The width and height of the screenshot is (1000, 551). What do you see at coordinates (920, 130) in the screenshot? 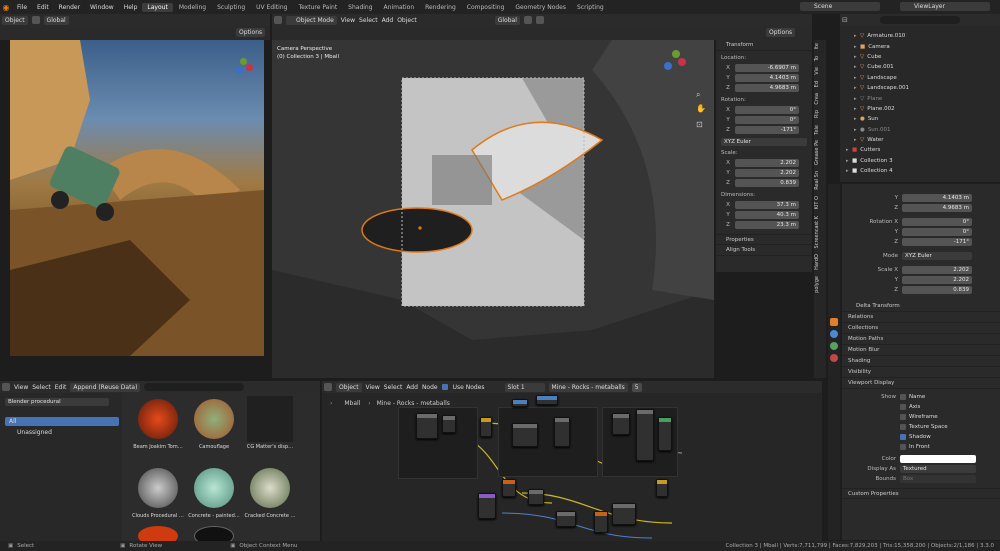
I see `outliner-row: ▸ ● Sun.001` at bounding box center [920, 130].